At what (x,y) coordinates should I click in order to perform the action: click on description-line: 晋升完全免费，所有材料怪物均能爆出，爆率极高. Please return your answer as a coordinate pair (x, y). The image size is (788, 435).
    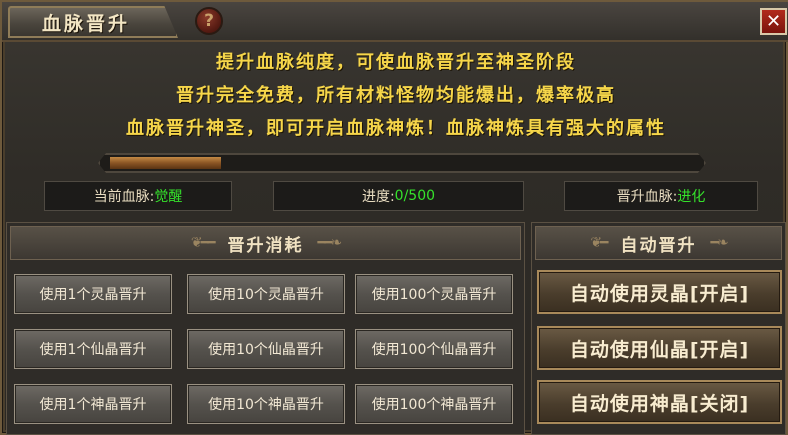
    Looking at the image, I should click on (396, 95).